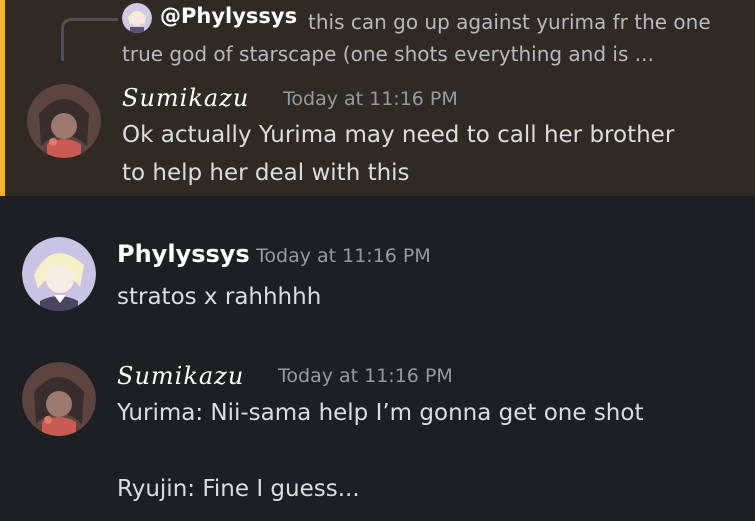 Image resolution: width=755 pixels, height=521 pixels. Describe the element at coordinates (183, 254) in the screenshot. I see `message-author: Phylyssys` at that location.